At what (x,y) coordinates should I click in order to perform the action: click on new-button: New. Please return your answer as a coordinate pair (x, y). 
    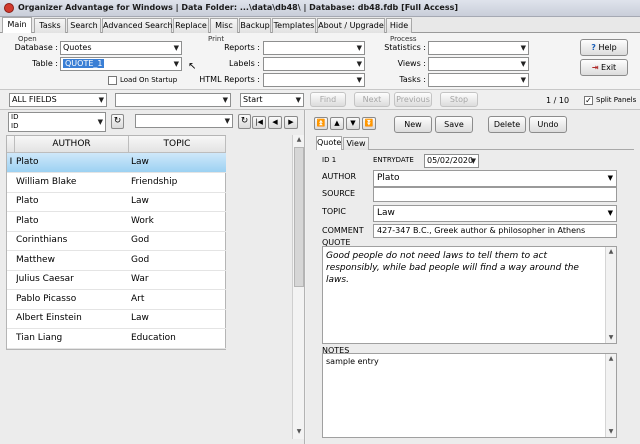
    Looking at the image, I should click on (413, 124).